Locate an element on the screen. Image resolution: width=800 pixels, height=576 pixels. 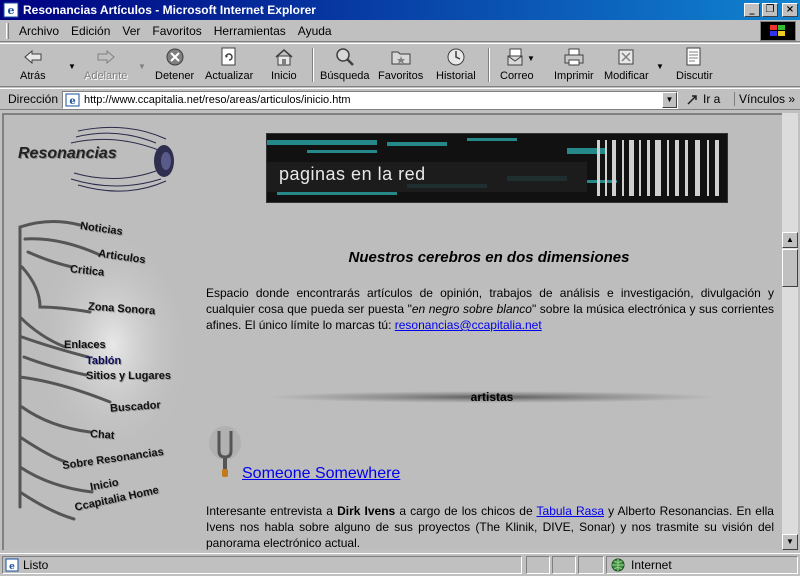
nav-chat: Chat is located at coordinates (102, 435).